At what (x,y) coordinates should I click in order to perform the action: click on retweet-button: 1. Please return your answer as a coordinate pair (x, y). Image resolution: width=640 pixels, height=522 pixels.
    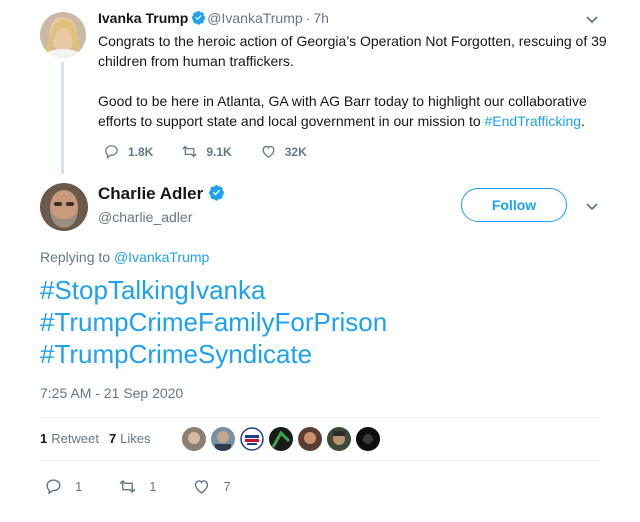
    Looking at the image, I should click on (137, 486).